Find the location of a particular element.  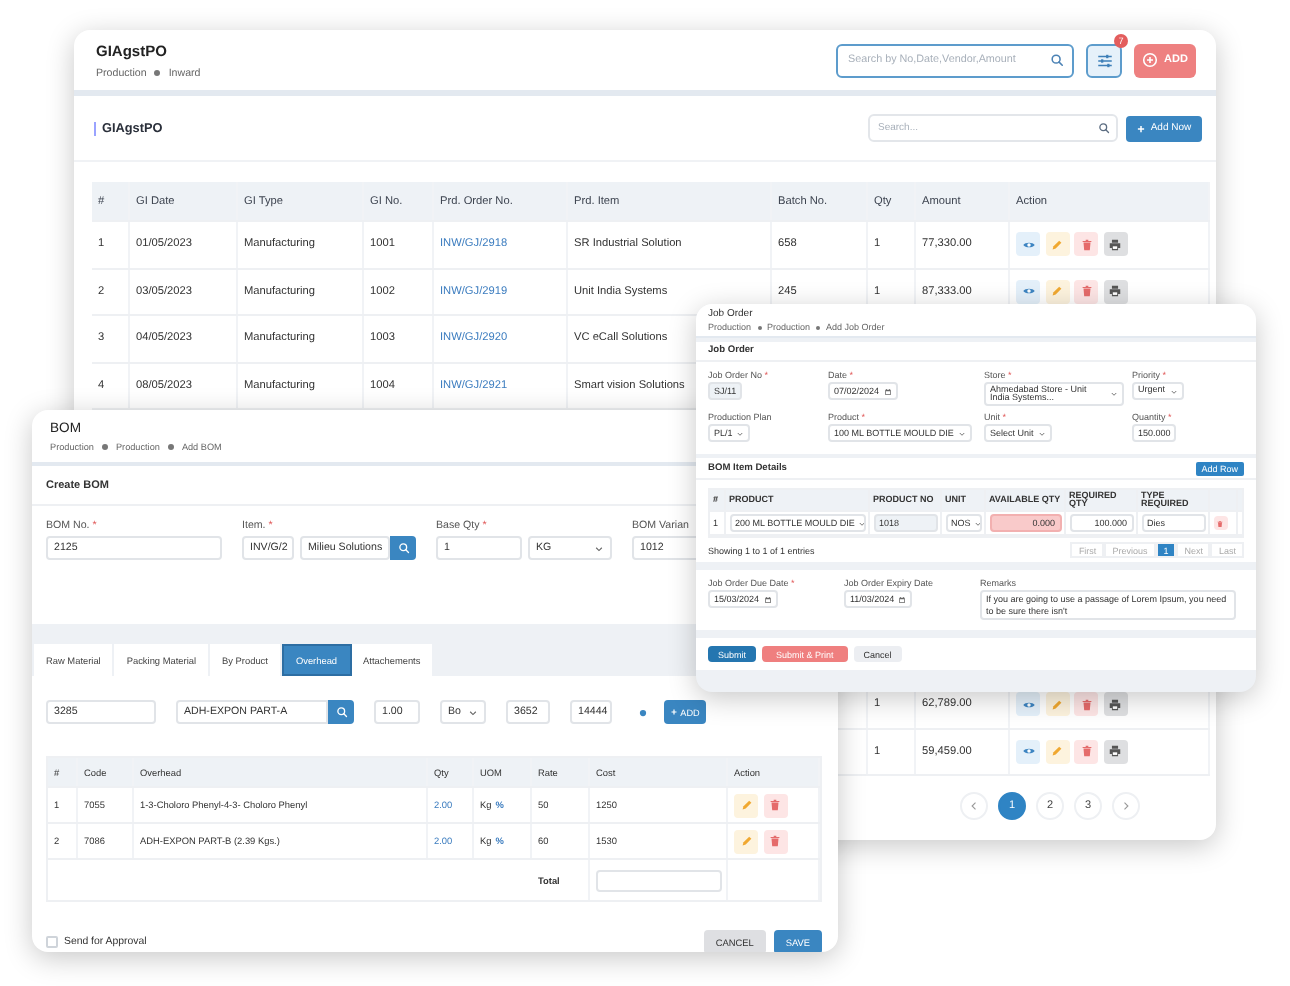

chevron-left-icon is located at coordinates (974, 806).